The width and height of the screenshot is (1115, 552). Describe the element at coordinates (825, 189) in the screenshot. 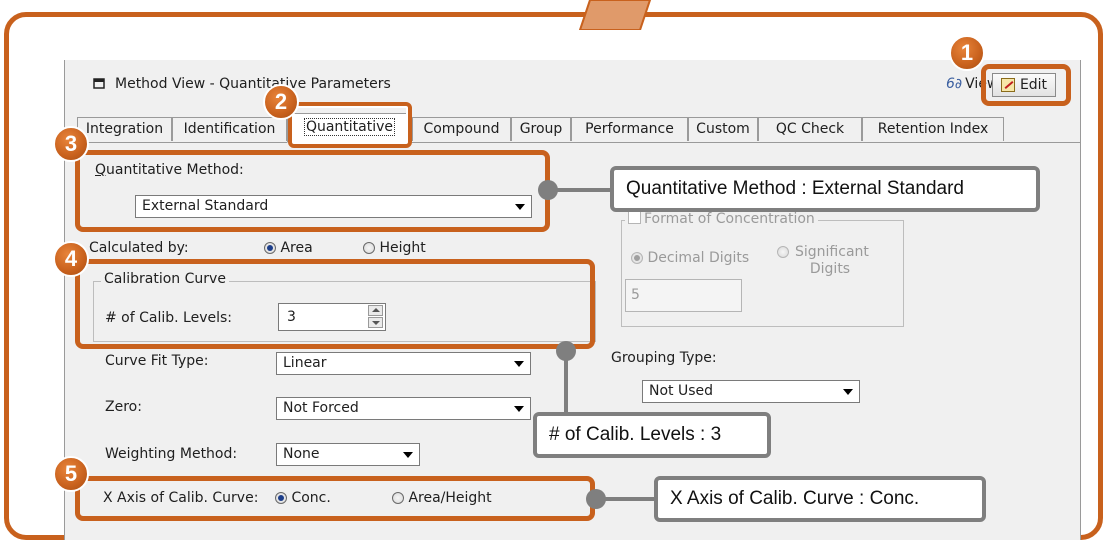

I see `callout-quant-method: Quantitative Method : External Standard` at that location.